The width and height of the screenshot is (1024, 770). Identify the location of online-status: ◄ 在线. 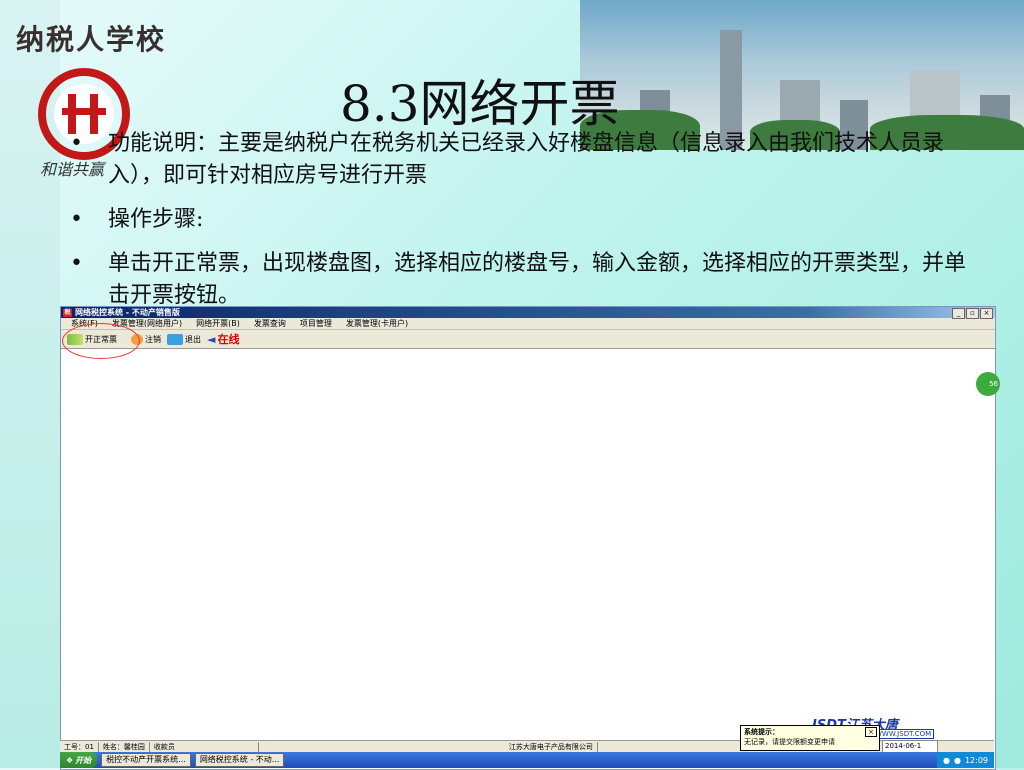
(223, 339).